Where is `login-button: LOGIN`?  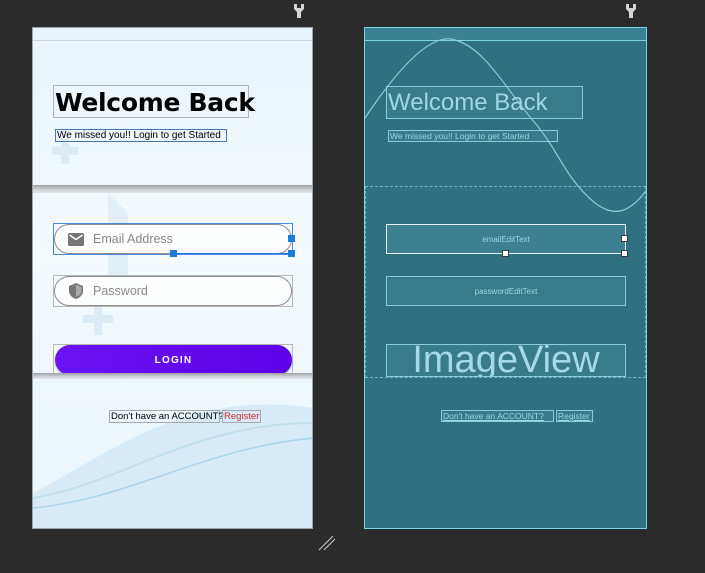
login-button: LOGIN is located at coordinates (173, 360).